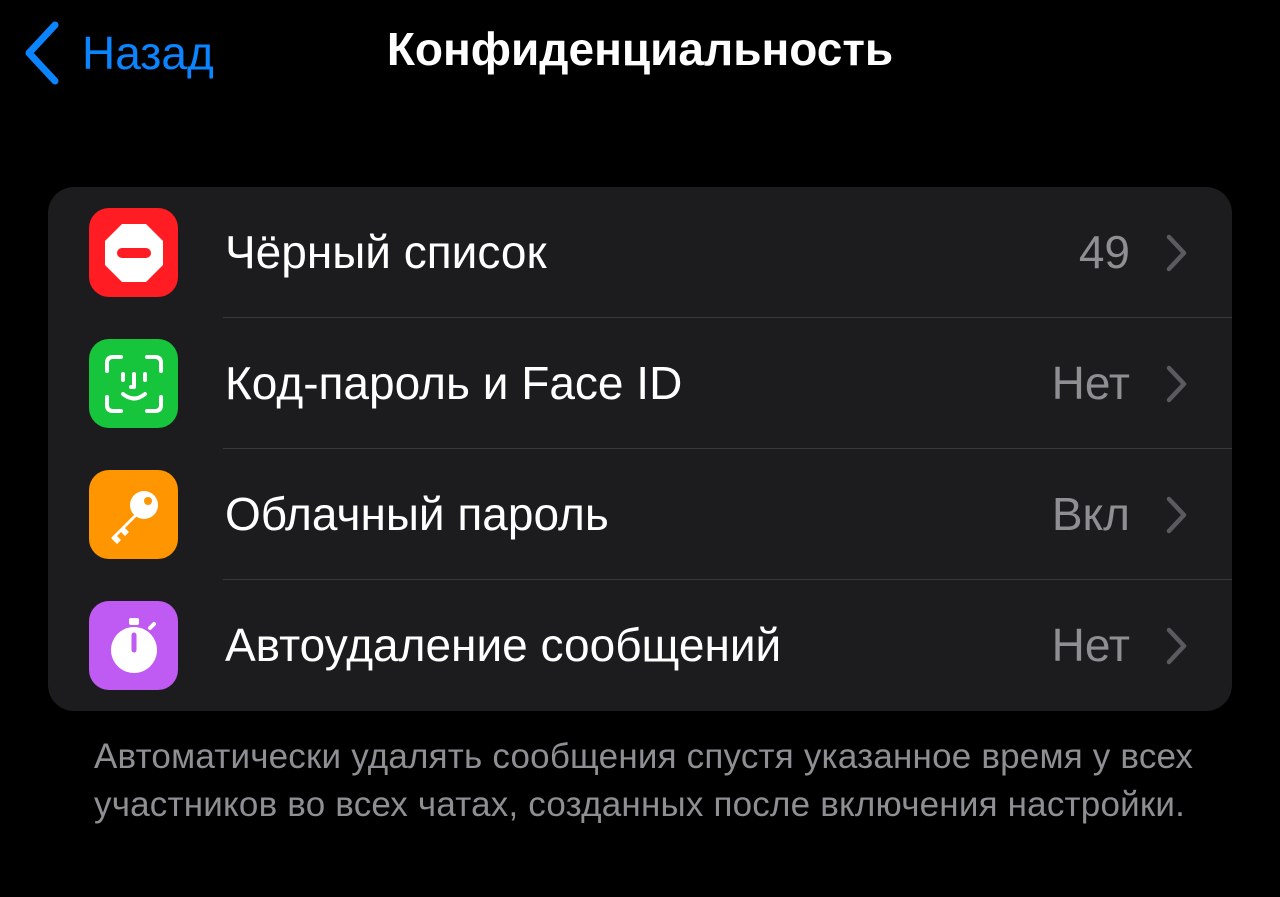  What do you see at coordinates (133, 645) in the screenshot?
I see `timer-icon` at bounding box center [133, 645].